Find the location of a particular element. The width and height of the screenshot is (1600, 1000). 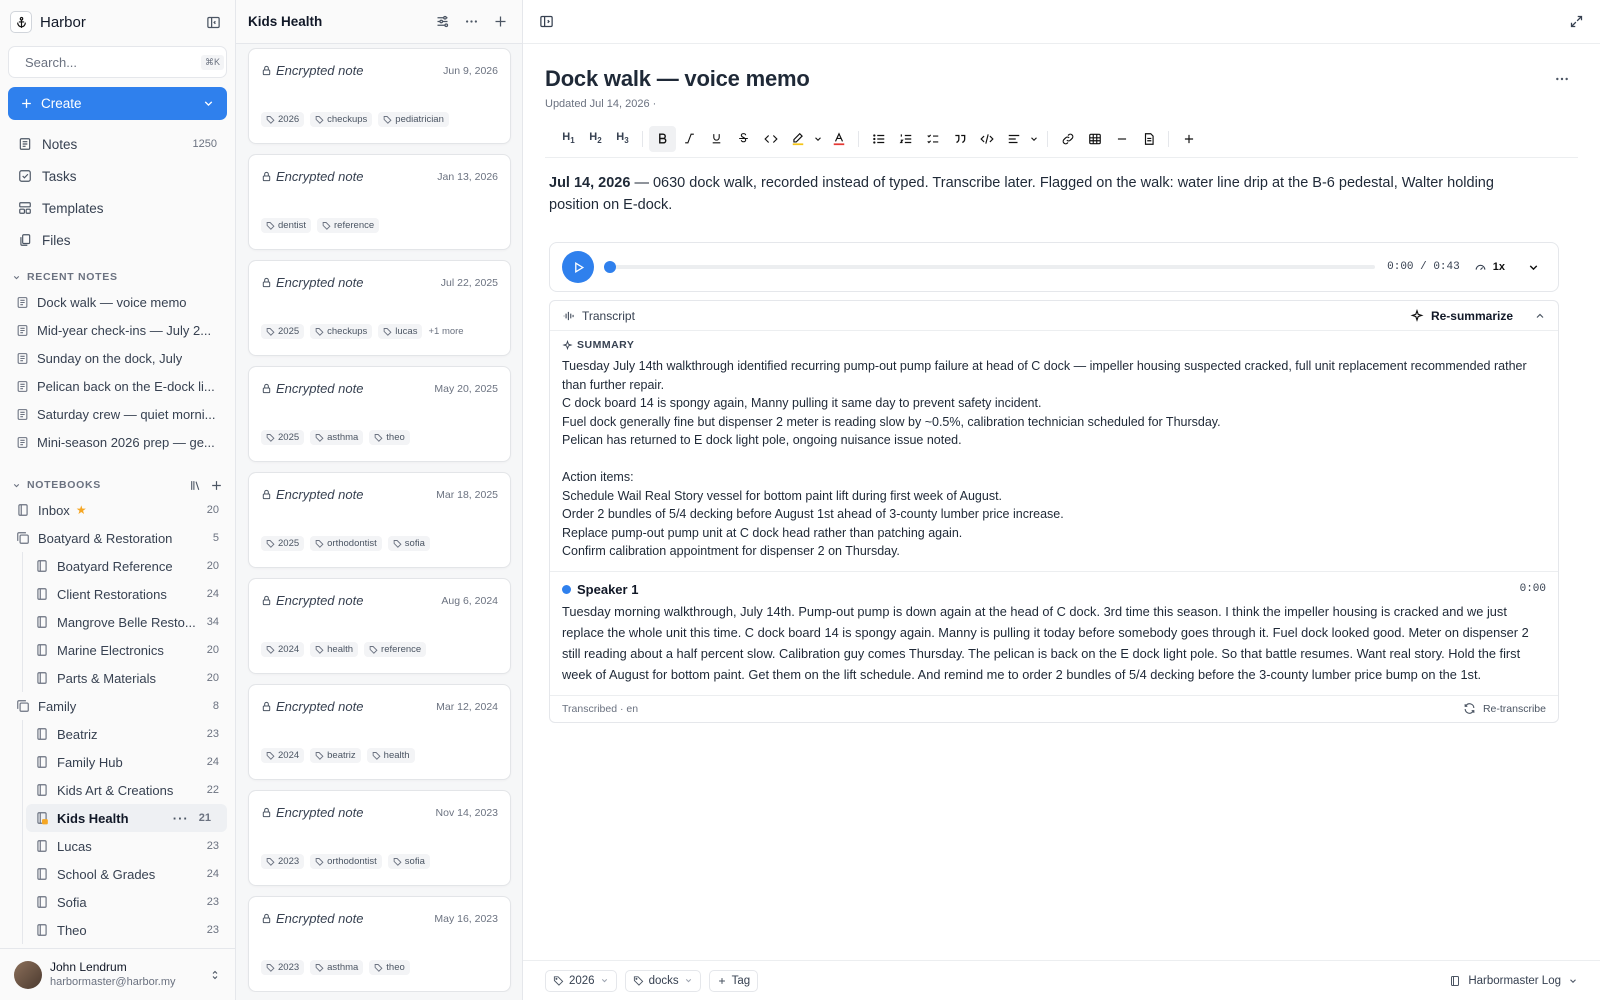

code-block-button is located at coordinates (986, 139).